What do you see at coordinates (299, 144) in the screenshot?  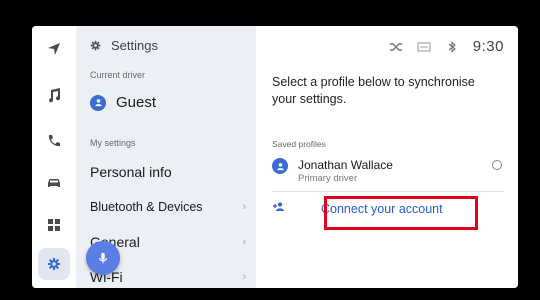 I see `saved-profiles-label: Saved profiles` at bounding box center [299, 144].